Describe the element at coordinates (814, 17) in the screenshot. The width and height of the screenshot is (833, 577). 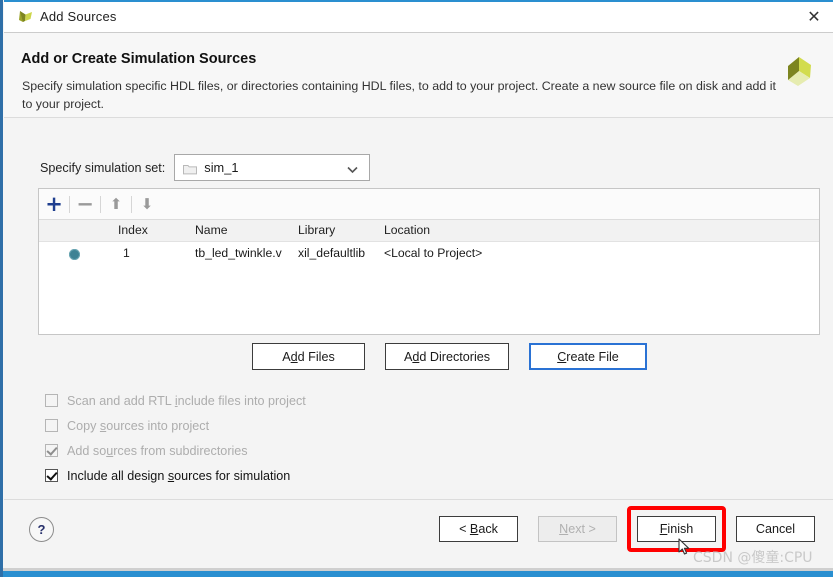
I see `close-icon: ✕` at that location.